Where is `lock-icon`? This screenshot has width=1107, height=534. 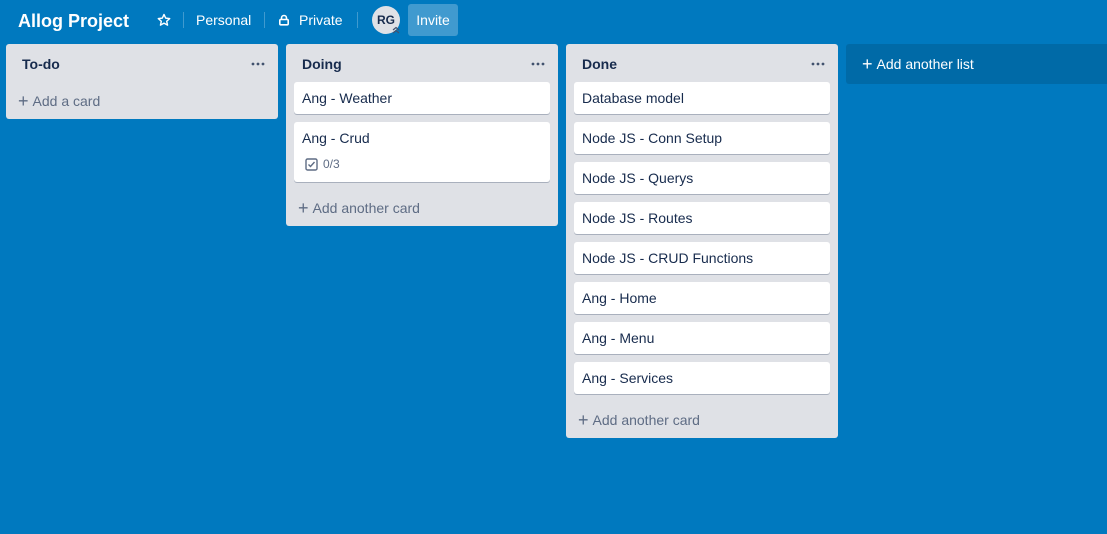
lock-icon is located at coordinates (283, 20).